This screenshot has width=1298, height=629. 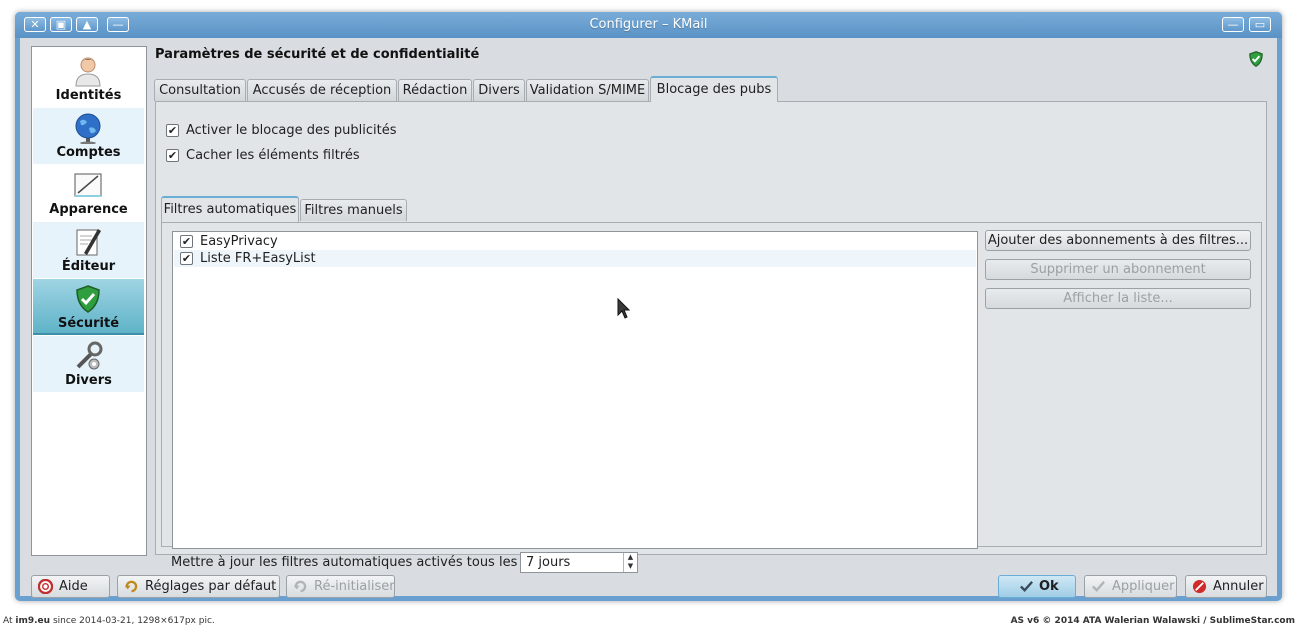 I want to click on tab-smime-validation: Validation S/MIME, so click(x=587, y=90).